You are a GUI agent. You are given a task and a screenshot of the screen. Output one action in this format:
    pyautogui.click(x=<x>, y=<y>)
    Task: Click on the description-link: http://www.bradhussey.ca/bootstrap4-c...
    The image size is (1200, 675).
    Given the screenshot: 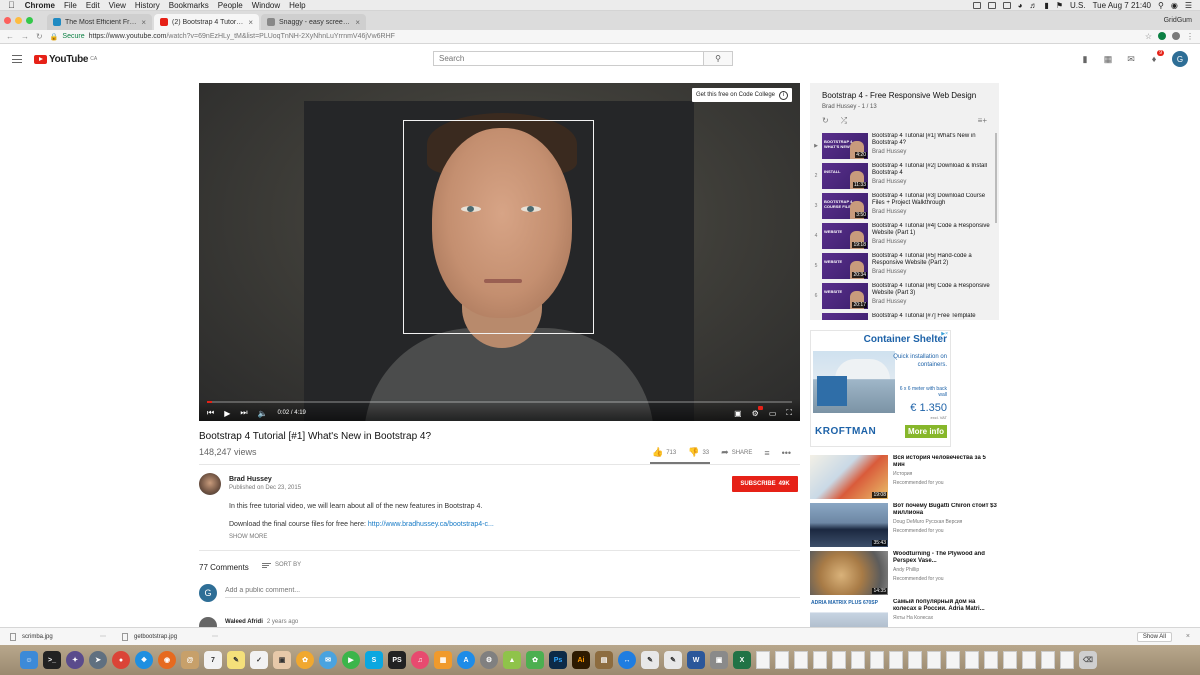 What is the action you would take?
    pyautogui.click(x=431, y=524)
    